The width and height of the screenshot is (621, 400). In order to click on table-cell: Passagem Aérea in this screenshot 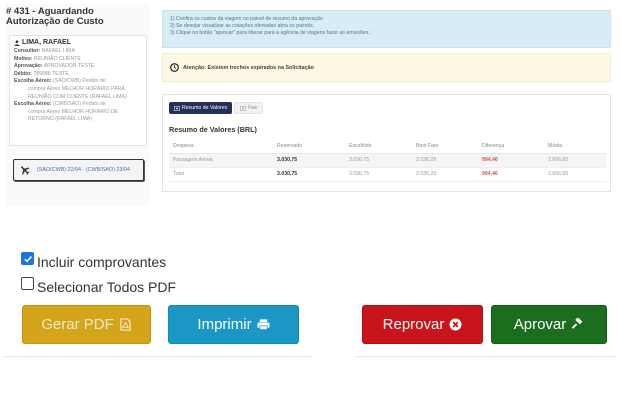, I will do `click(221, 160)`.